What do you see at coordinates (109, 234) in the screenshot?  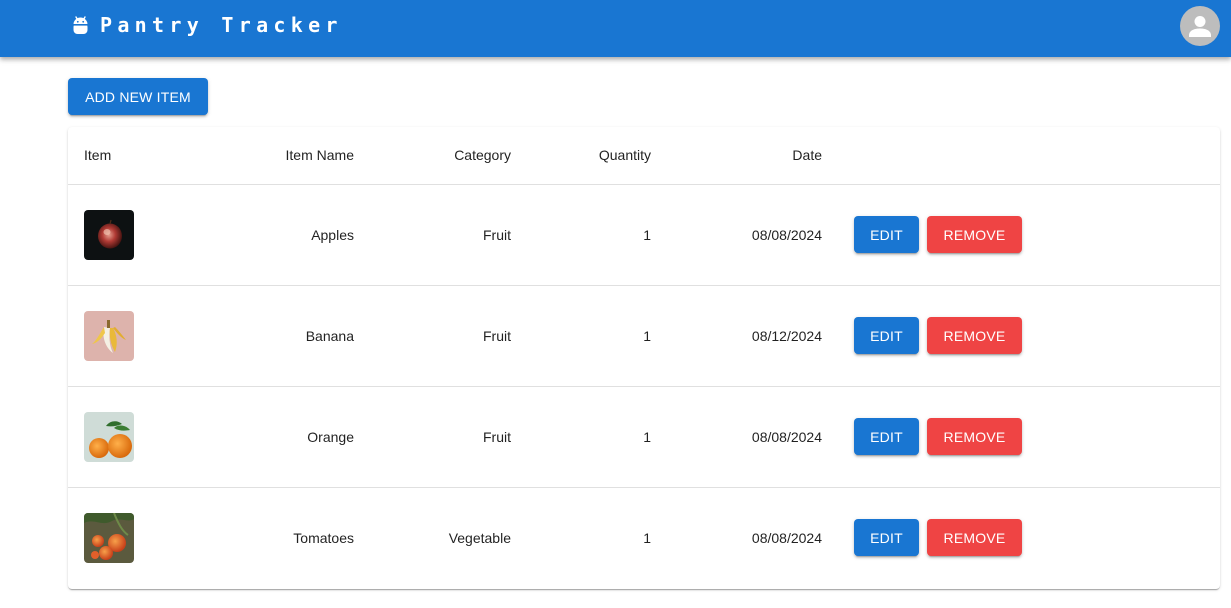 I see `apple-photo` at bounding box center [109, 234].